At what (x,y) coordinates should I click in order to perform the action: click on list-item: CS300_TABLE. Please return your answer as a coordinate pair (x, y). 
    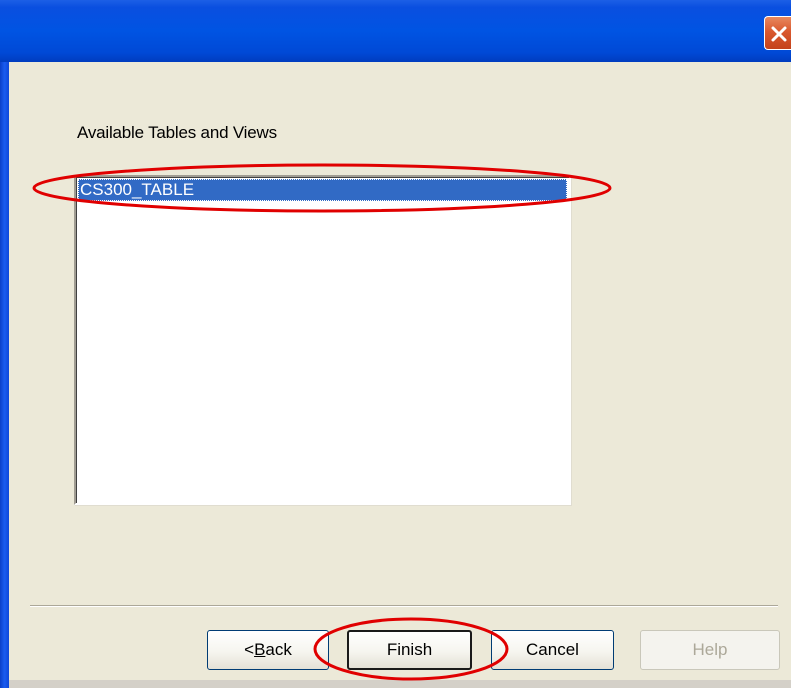
    Looking at the image, I should click on (322, 190).